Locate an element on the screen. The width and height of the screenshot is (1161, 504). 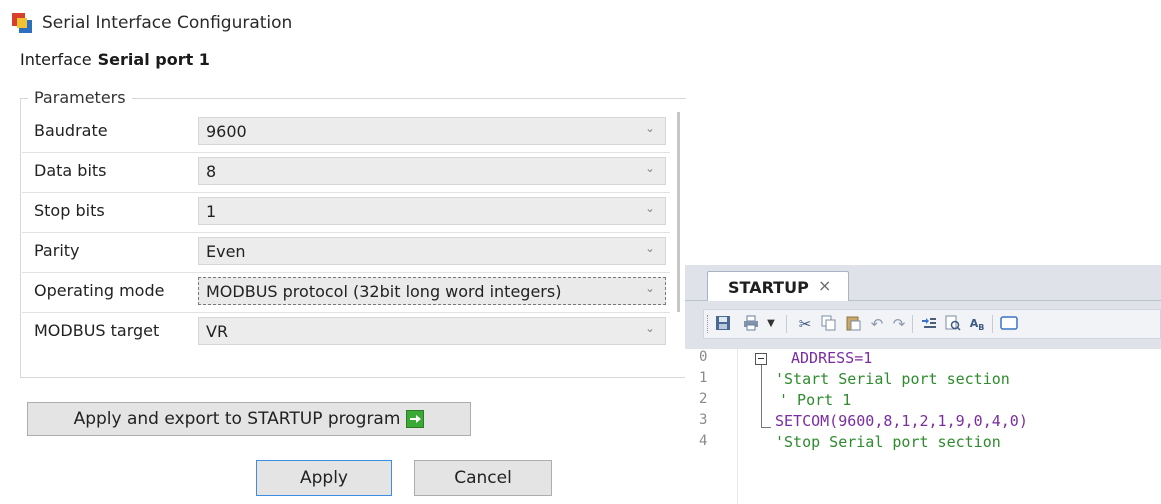
app-icon is located at coordinates (22, 23).